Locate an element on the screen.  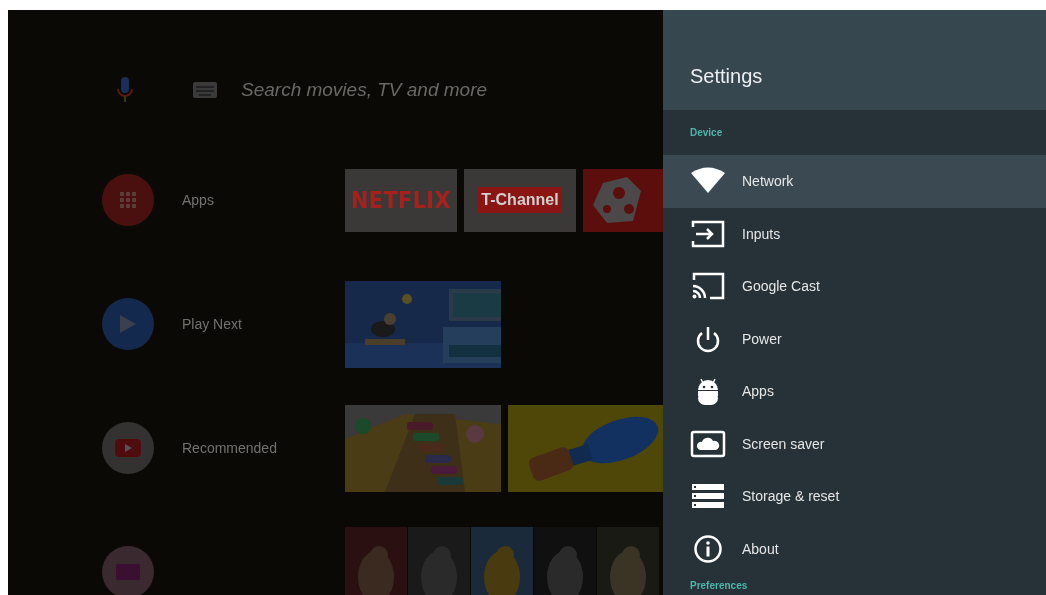
input-icon is located at coordinates (708, 233).